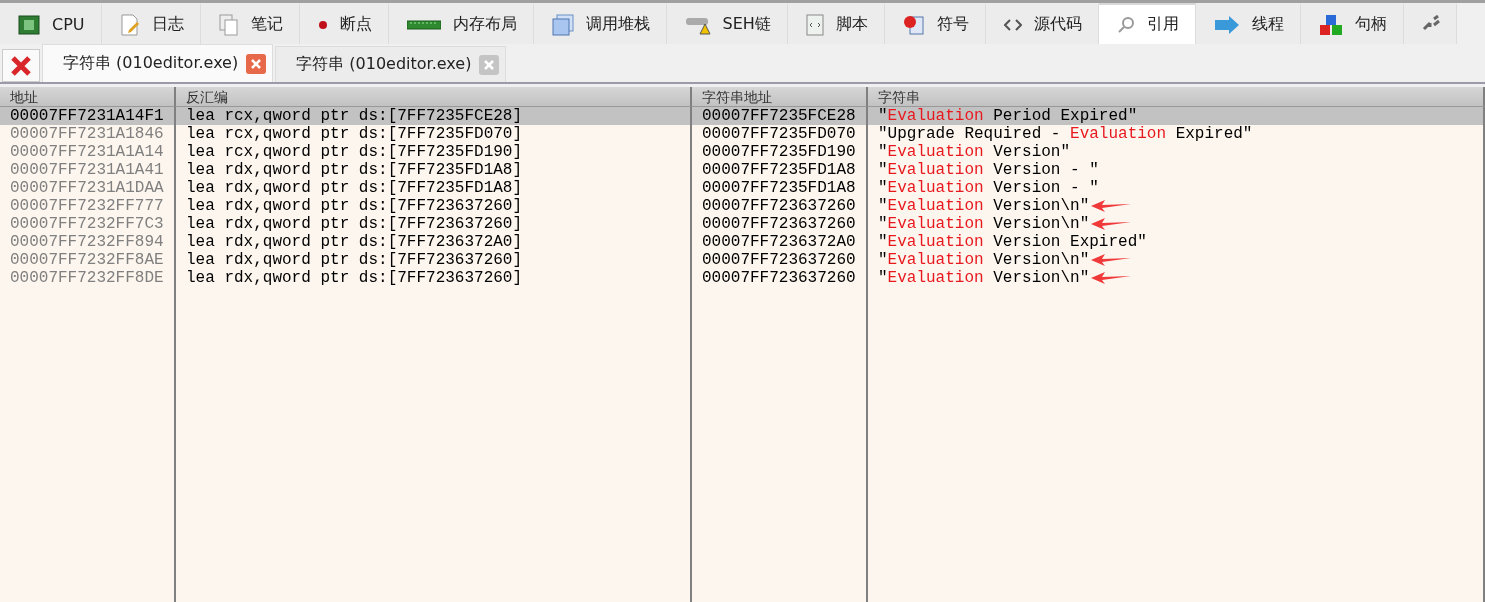 The width and height of the screenshot is (1485, 602). What do you see at coordinates (727, 23) in the screenshot?
I see `tab: SEH链` at bounding box center [727, 23].